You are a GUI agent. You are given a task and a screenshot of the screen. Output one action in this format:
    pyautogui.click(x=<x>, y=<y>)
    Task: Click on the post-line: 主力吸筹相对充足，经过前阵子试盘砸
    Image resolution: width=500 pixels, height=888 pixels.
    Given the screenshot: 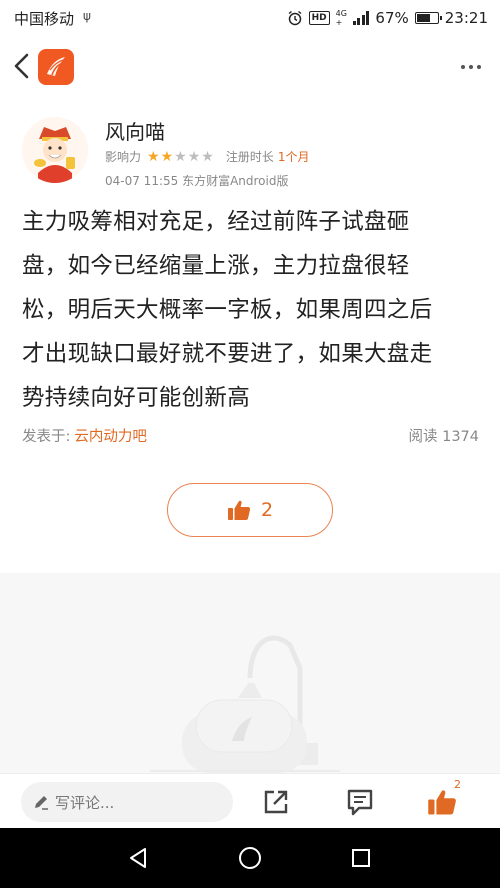 What is the action you would take?
    pyautogui.click(x=216, y=222)
    